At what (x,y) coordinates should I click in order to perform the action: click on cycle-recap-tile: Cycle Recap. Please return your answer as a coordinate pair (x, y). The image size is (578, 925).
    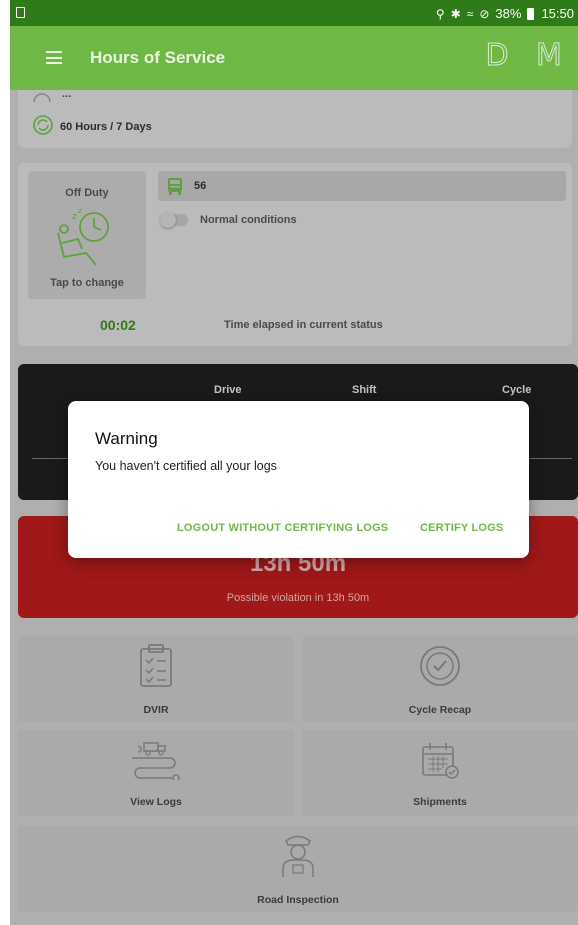
    Looking at the image, I should click on (440, 679).